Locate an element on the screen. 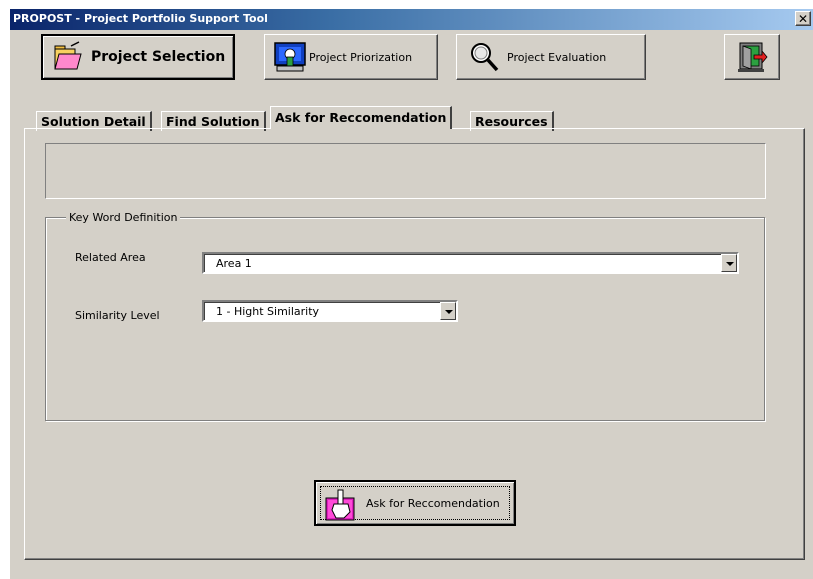 The image size is (813, 579). exit-button is located at coordinates (752, 57).